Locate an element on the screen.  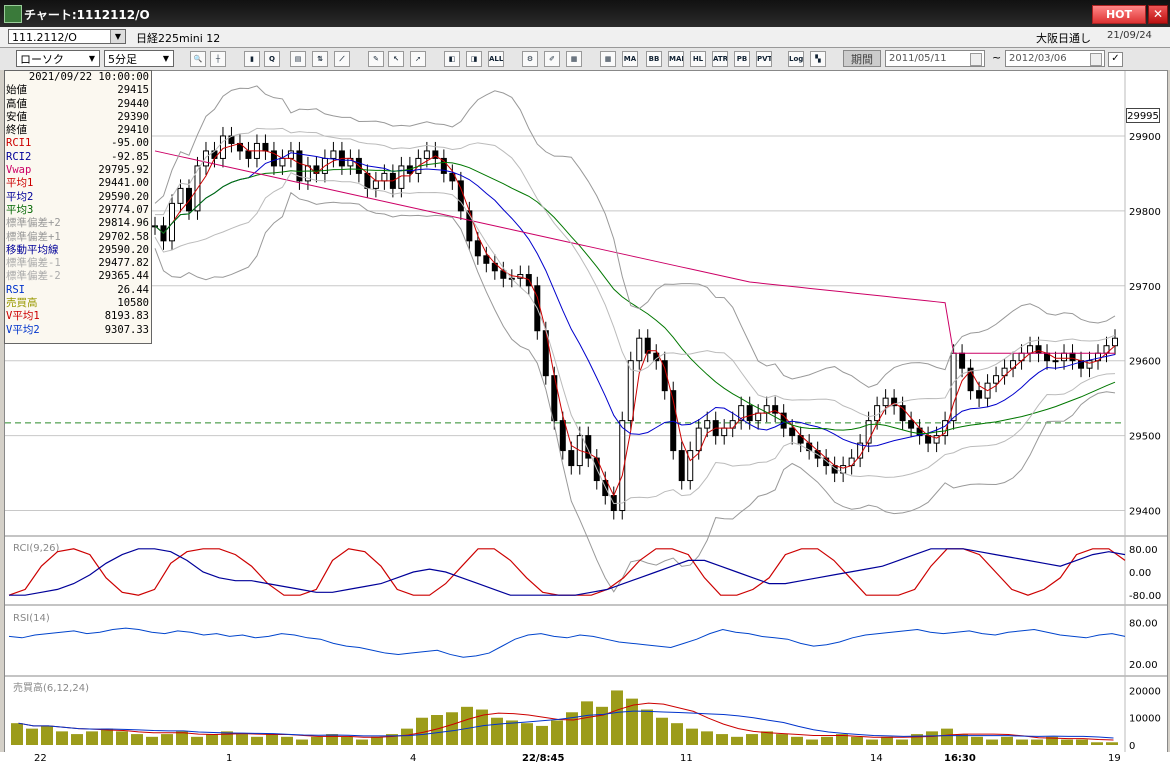
pencil-icon: ✎ is located at coordinates (376, 59).